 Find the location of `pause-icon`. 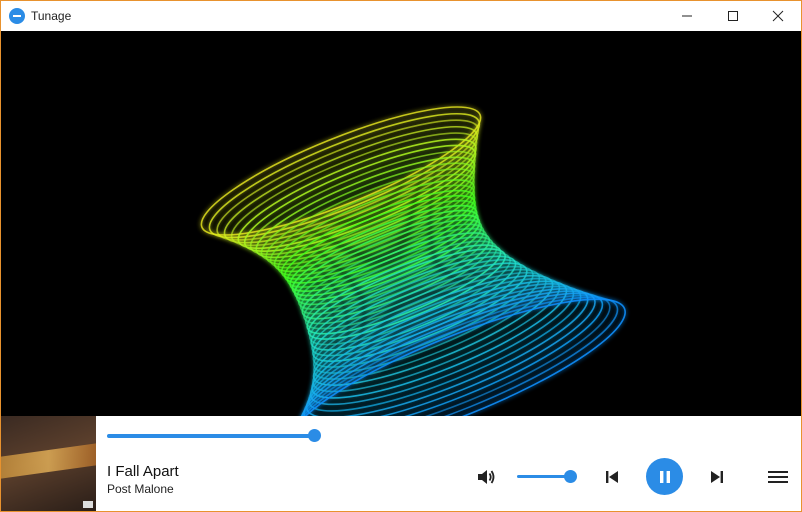

pause-icon is located at coordinates (665, 477).